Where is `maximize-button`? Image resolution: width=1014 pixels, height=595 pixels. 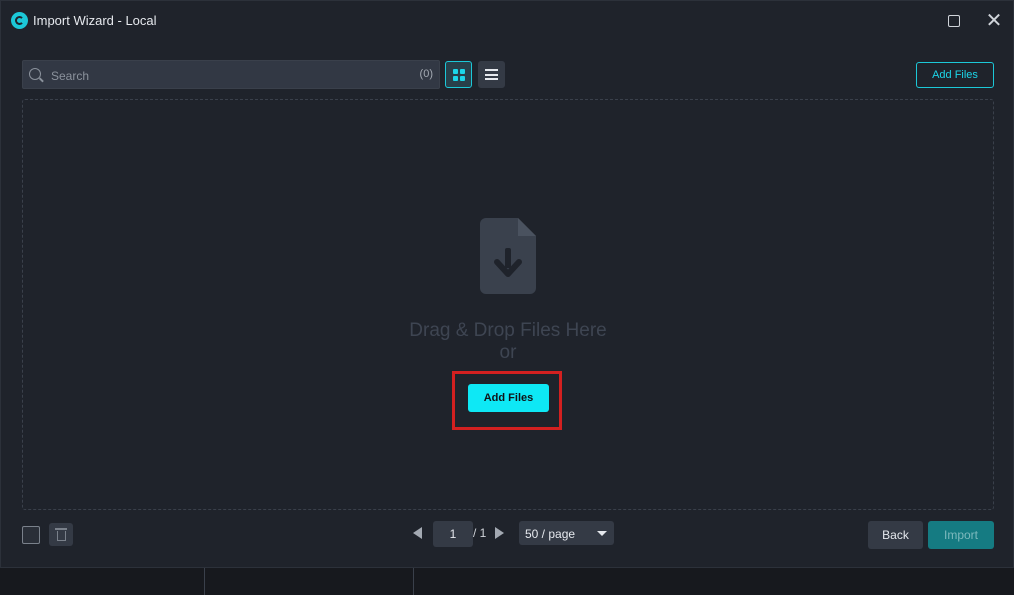 maximize-button is located at coordinates (954, 21).